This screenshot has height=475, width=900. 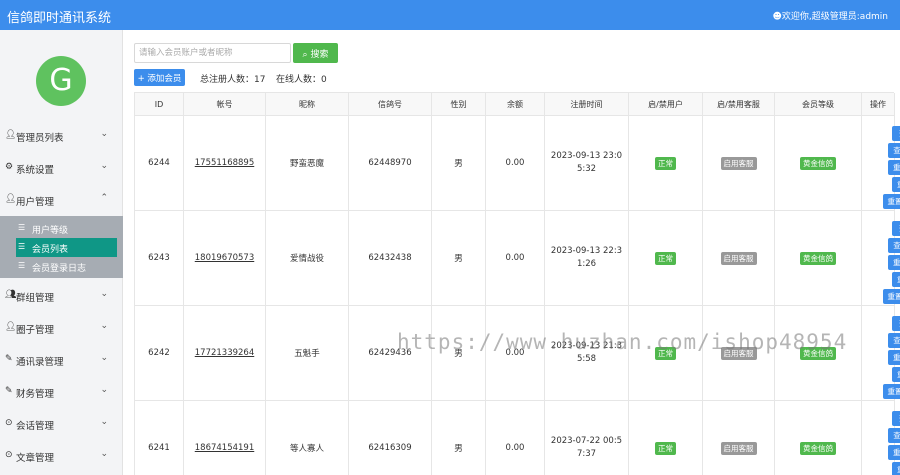 What do you see at coordinates (159, 258) in the screenshot?
I see `id-text: 6243` at bounding box center [159, 258].